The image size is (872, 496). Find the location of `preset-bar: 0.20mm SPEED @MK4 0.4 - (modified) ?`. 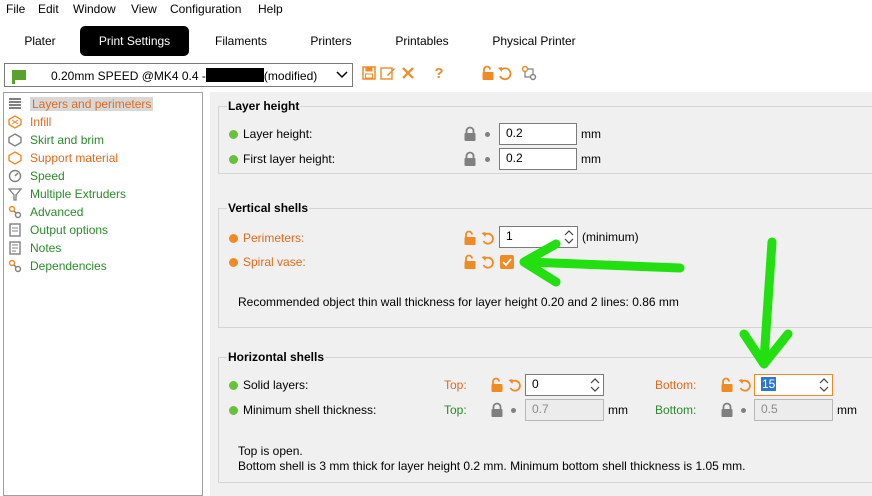

preset-bar: 0.20mm SPEED @MK4 0.4 - (modified) ? is located at coordinates (436, 75).